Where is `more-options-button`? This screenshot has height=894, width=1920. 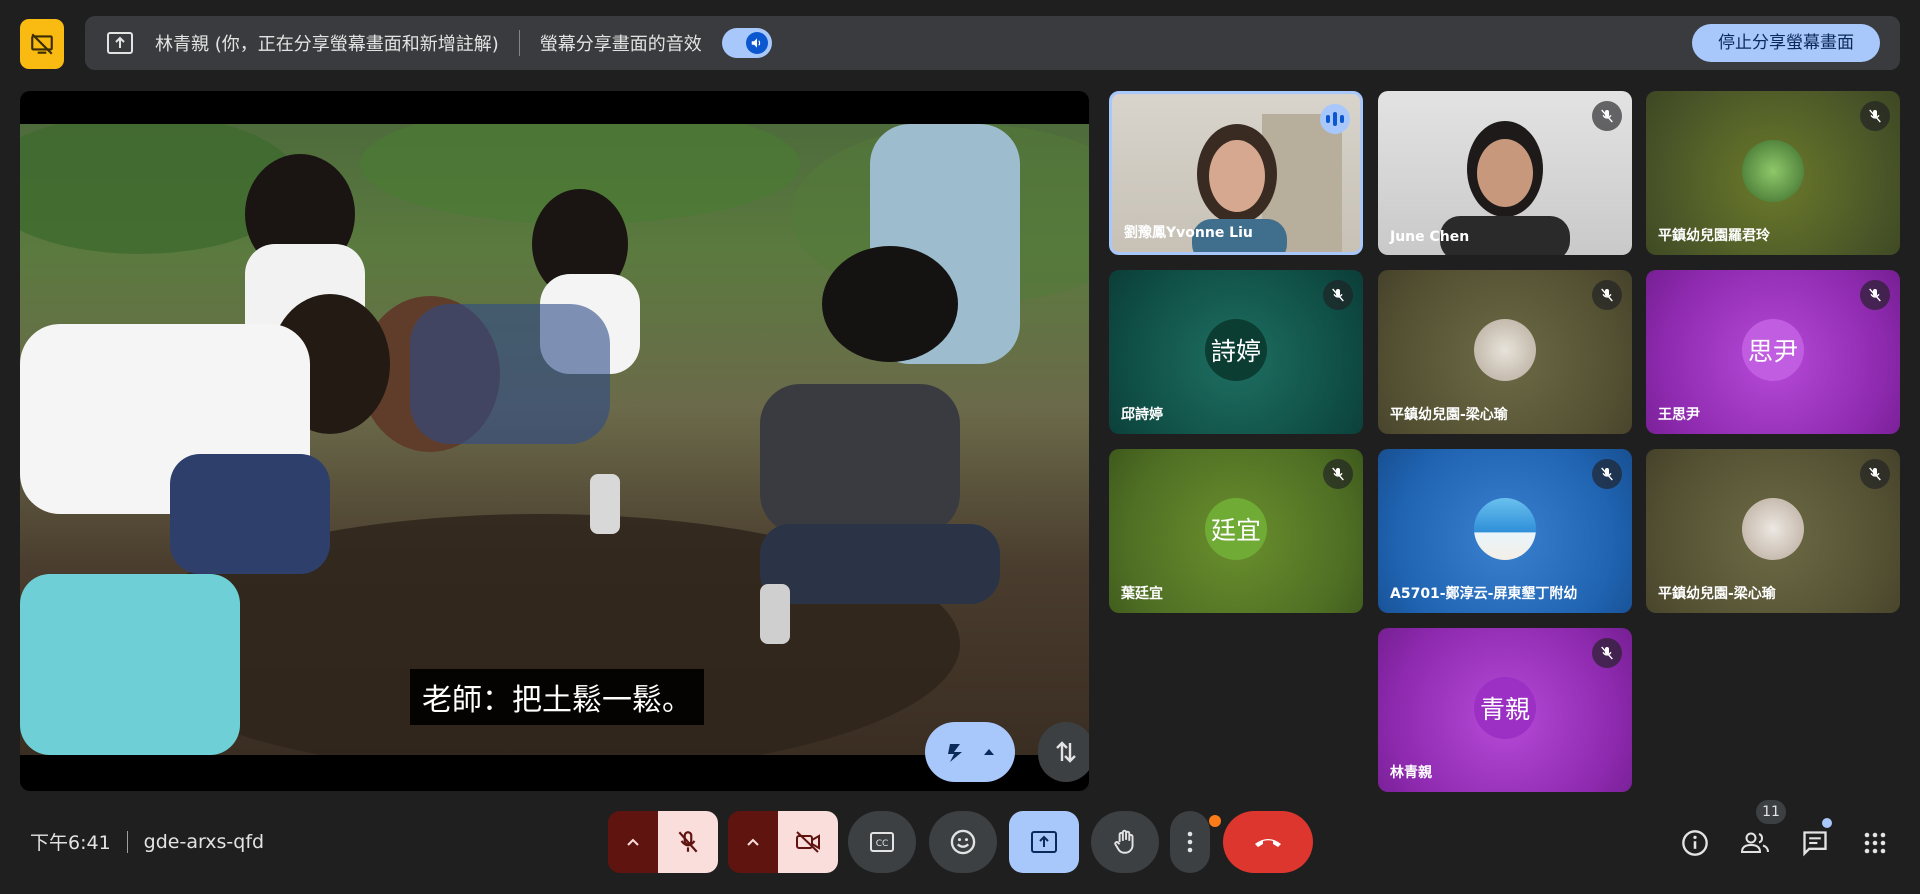 more-options-button is located at coordinates (1190, 842).